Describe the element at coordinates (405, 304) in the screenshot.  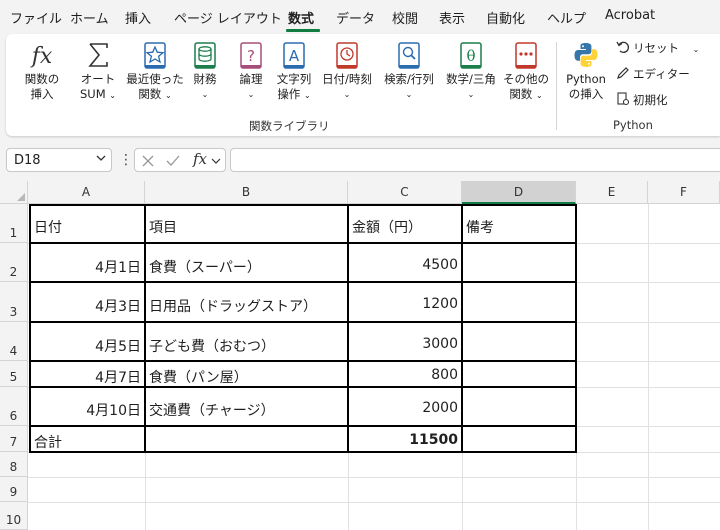
I see `cell-c3: 1200` at that location.